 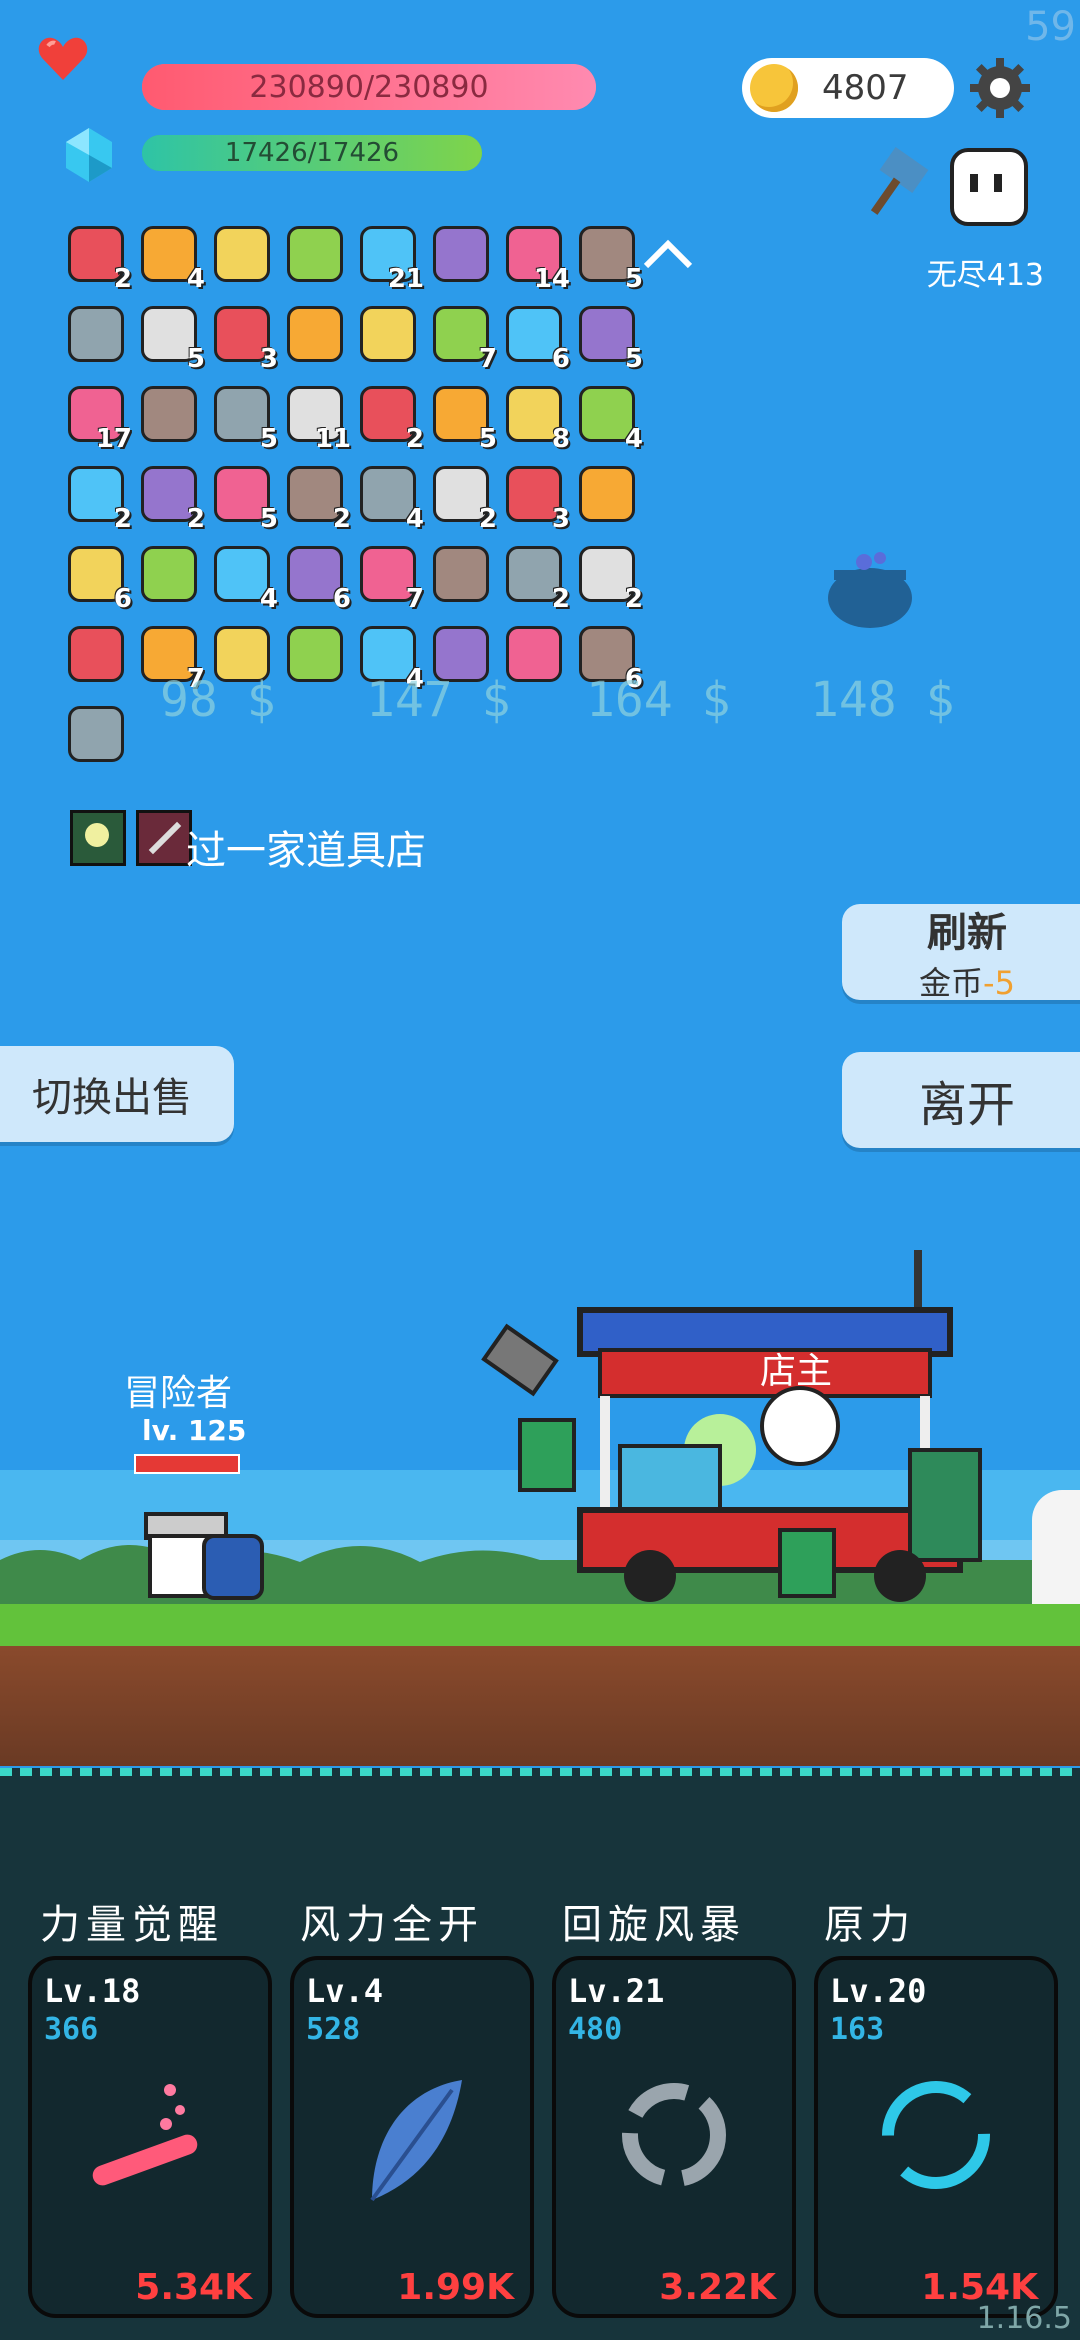 What do you see at coordinates (870, 591) in the screenshot?
I see `cauldron-icon` at bounding box center [870, 591].